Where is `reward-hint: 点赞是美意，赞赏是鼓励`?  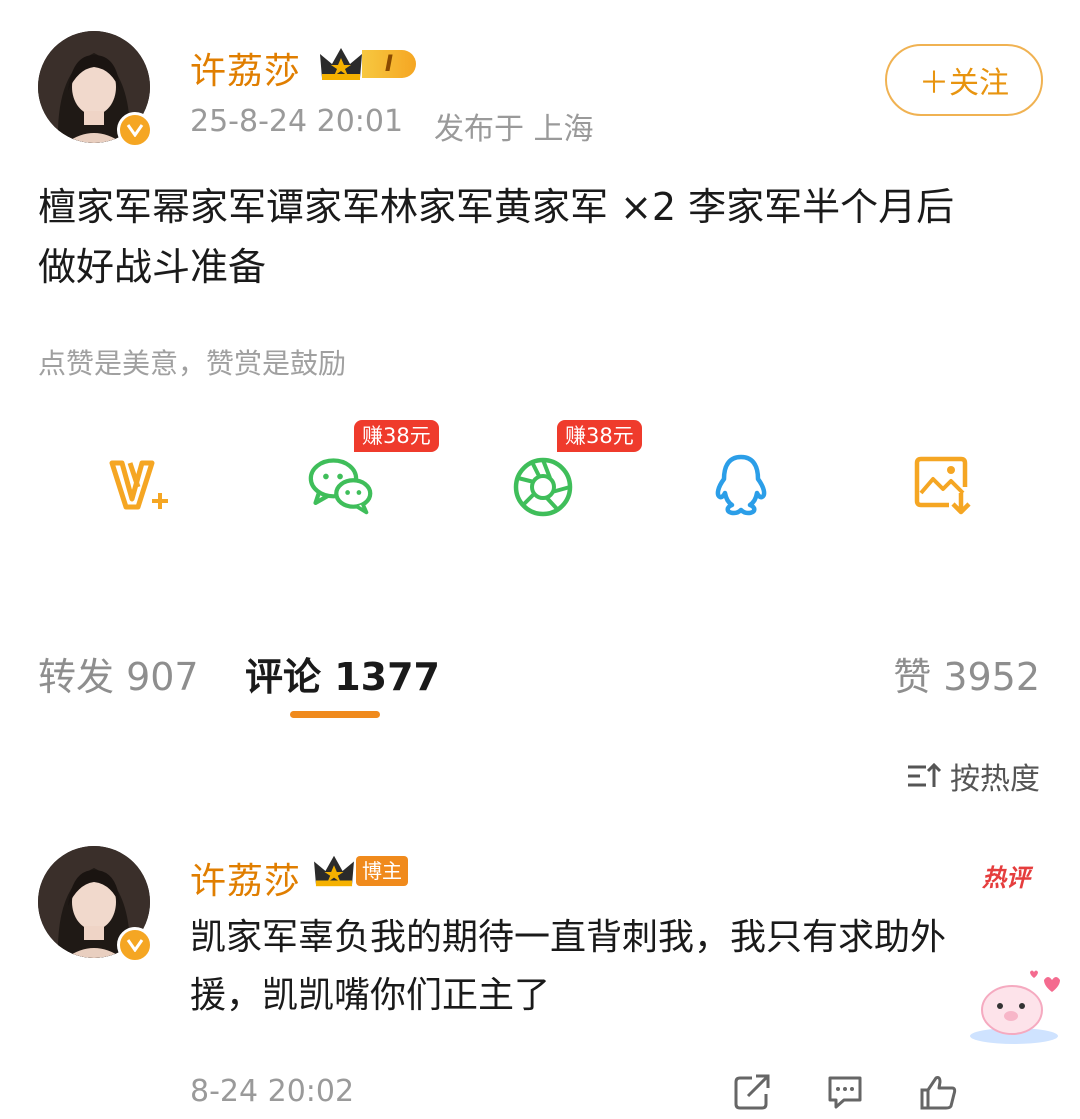
reward-hint: 点赞是美意，赞赏是鼓励 is located at coordinates (192, 362).